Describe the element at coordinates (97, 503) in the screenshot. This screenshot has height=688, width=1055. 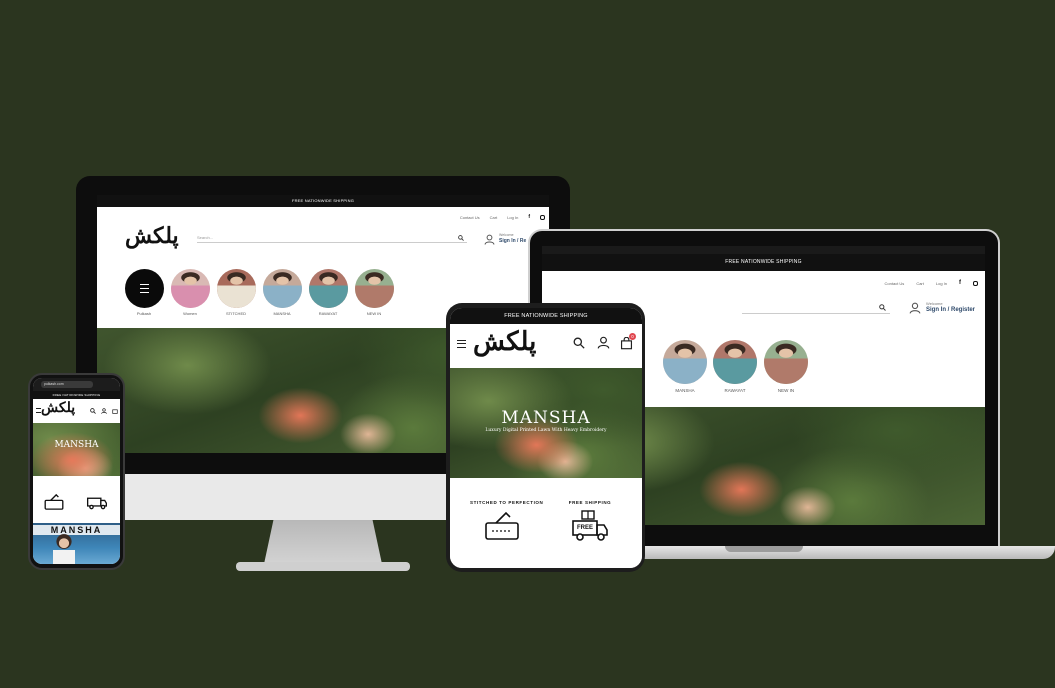
I see `delivery-truck-icon` at that location.